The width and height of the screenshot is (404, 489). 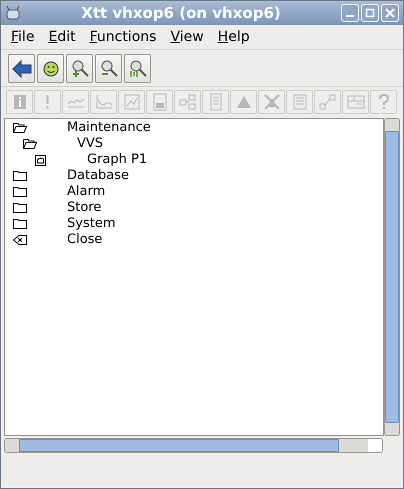 What do you see at coordinates (84, 208) in the screenshot?
I see `tree-item: Store` at bounding box center [84, 208].